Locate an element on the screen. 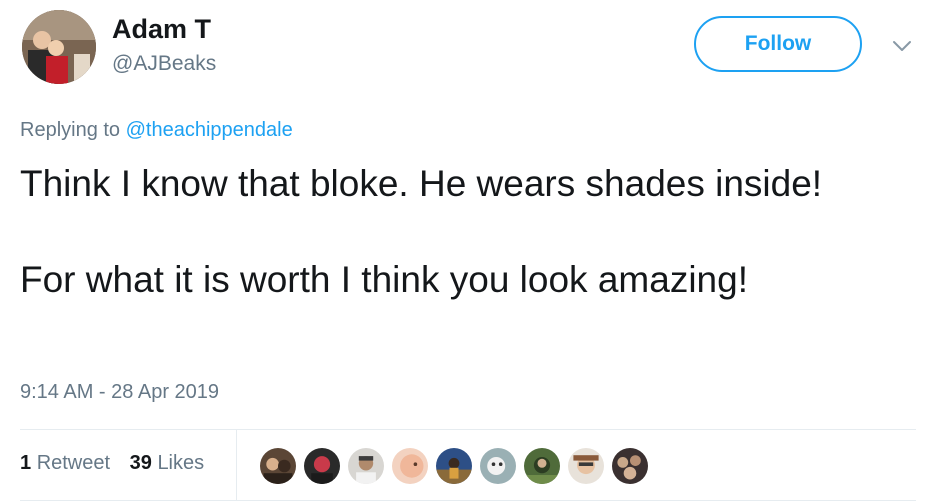 This screenshot has height=504, width=952. likes-label: Likes is located at coordinates (181, 463).